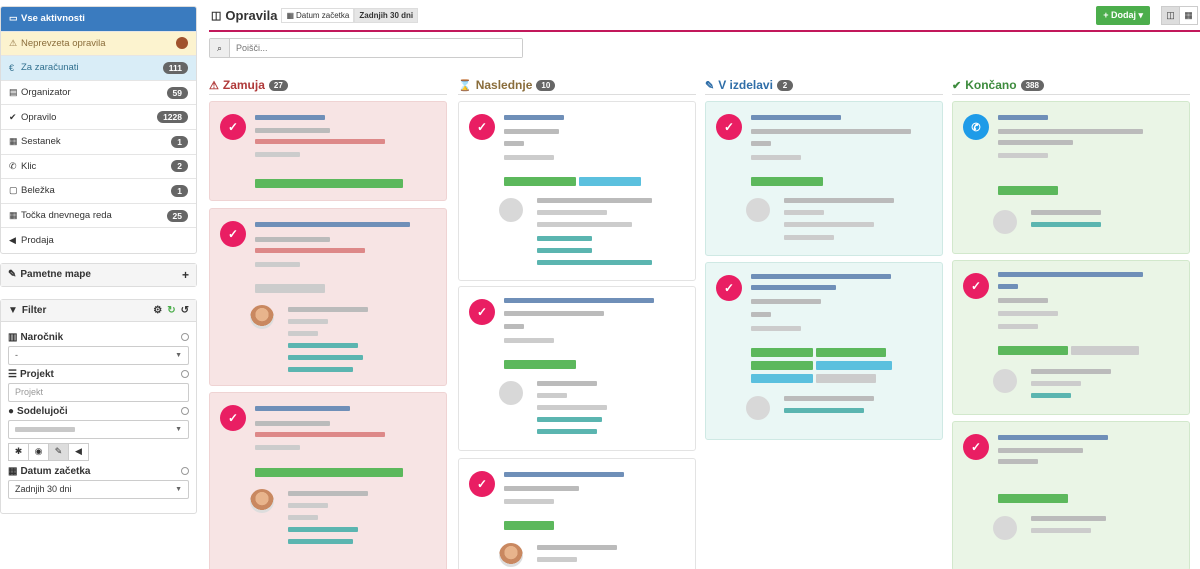 The image size is (1200, 569). What do you see at coordinates (185, 337) in the screenshot?
I see `client-filter-toggle` at bounding box center [185, 337].